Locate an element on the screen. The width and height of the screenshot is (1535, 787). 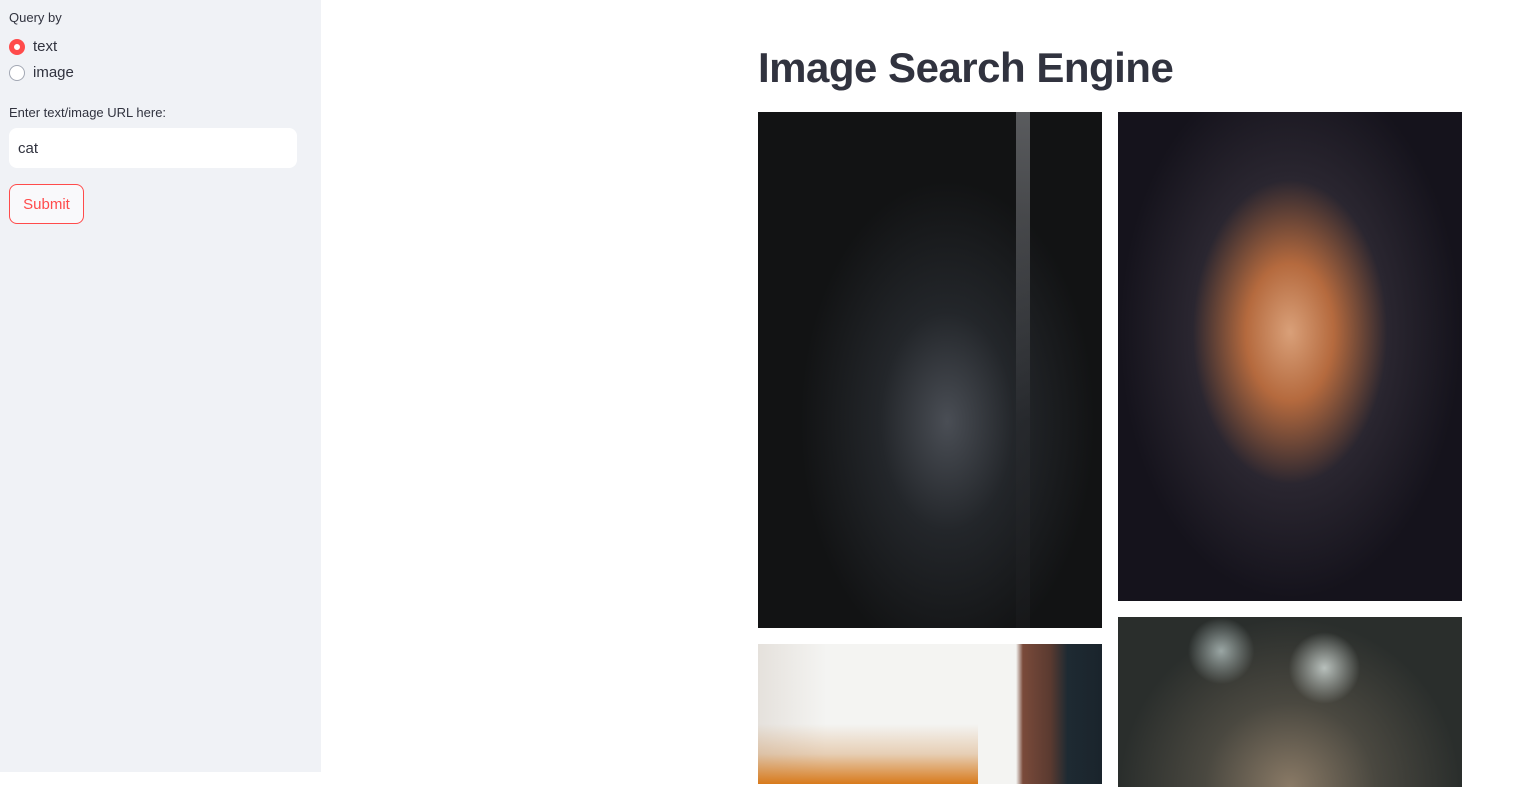
input-label: Enter text/image URL here: is located at coordinates (88, 112).